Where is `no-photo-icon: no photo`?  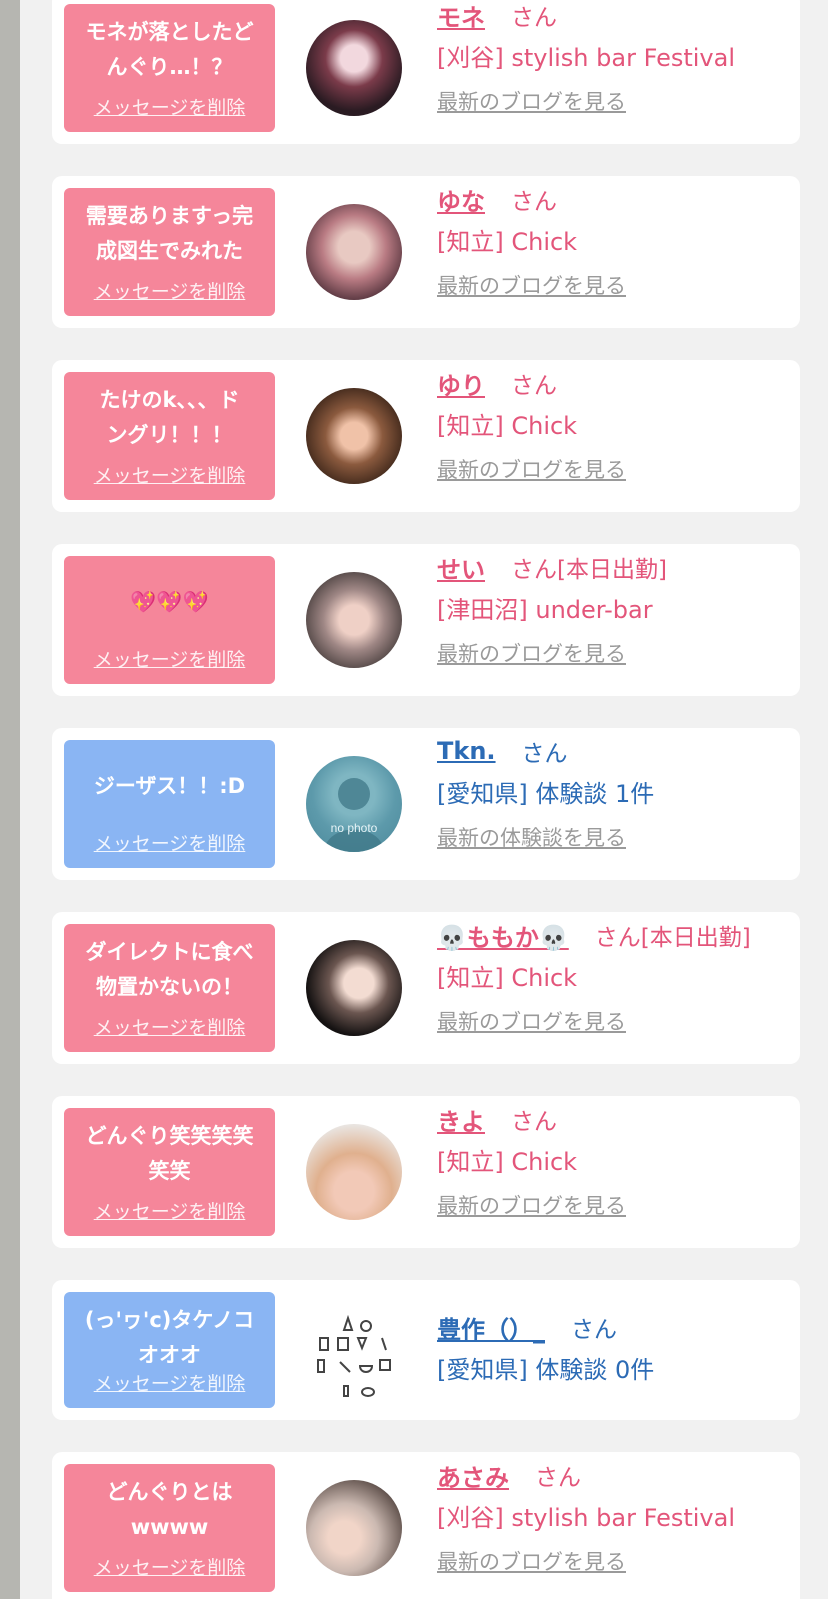 no-photo-icon: no photo is located at coordinates (354, 804).